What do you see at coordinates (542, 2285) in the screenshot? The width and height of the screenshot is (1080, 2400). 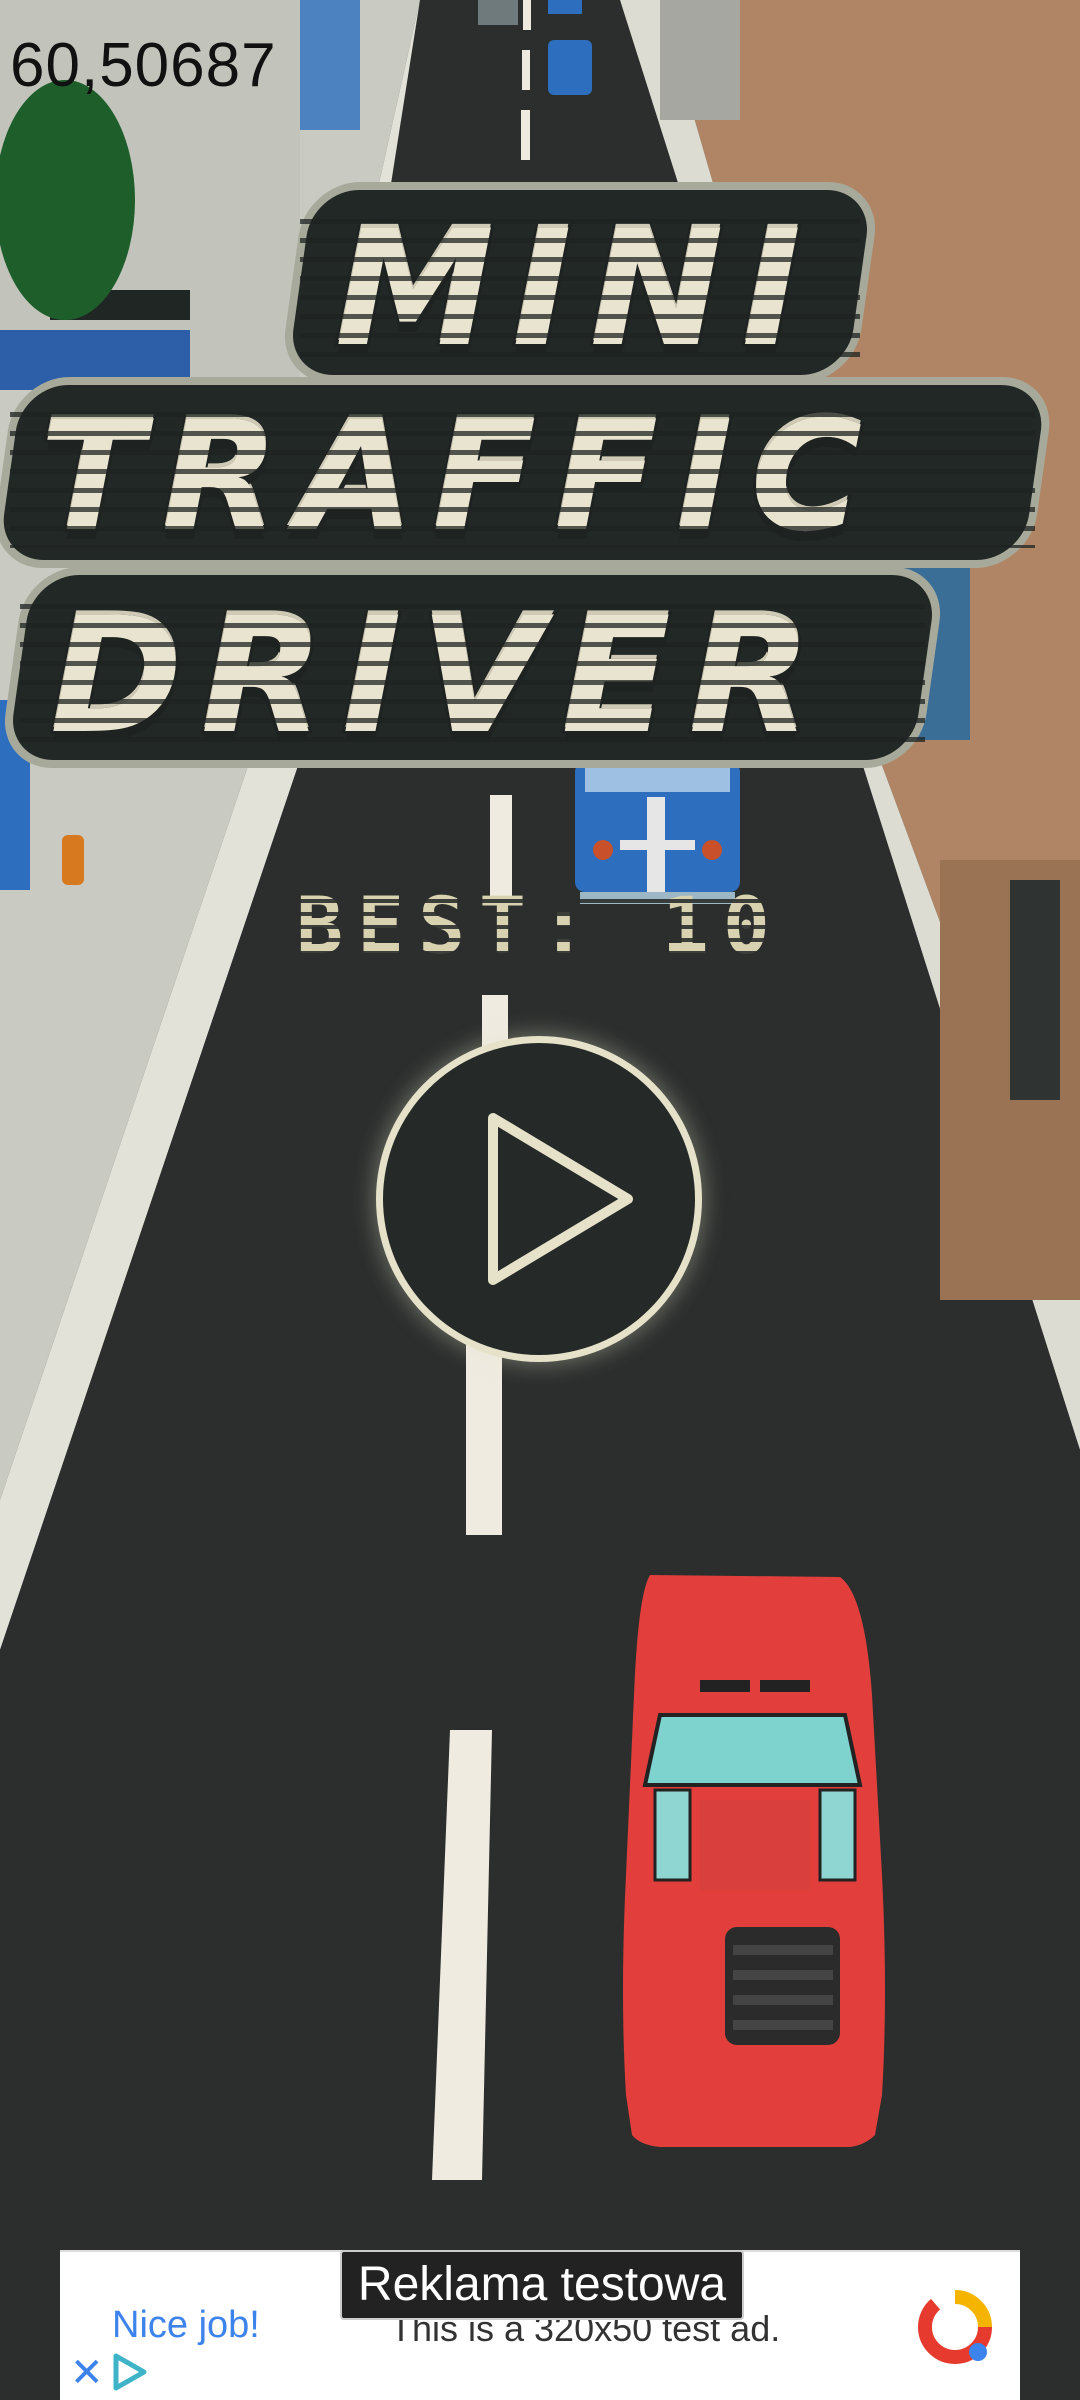 I see `ad-test-label: Reklama testowa` at bounding box center [542, 2285].